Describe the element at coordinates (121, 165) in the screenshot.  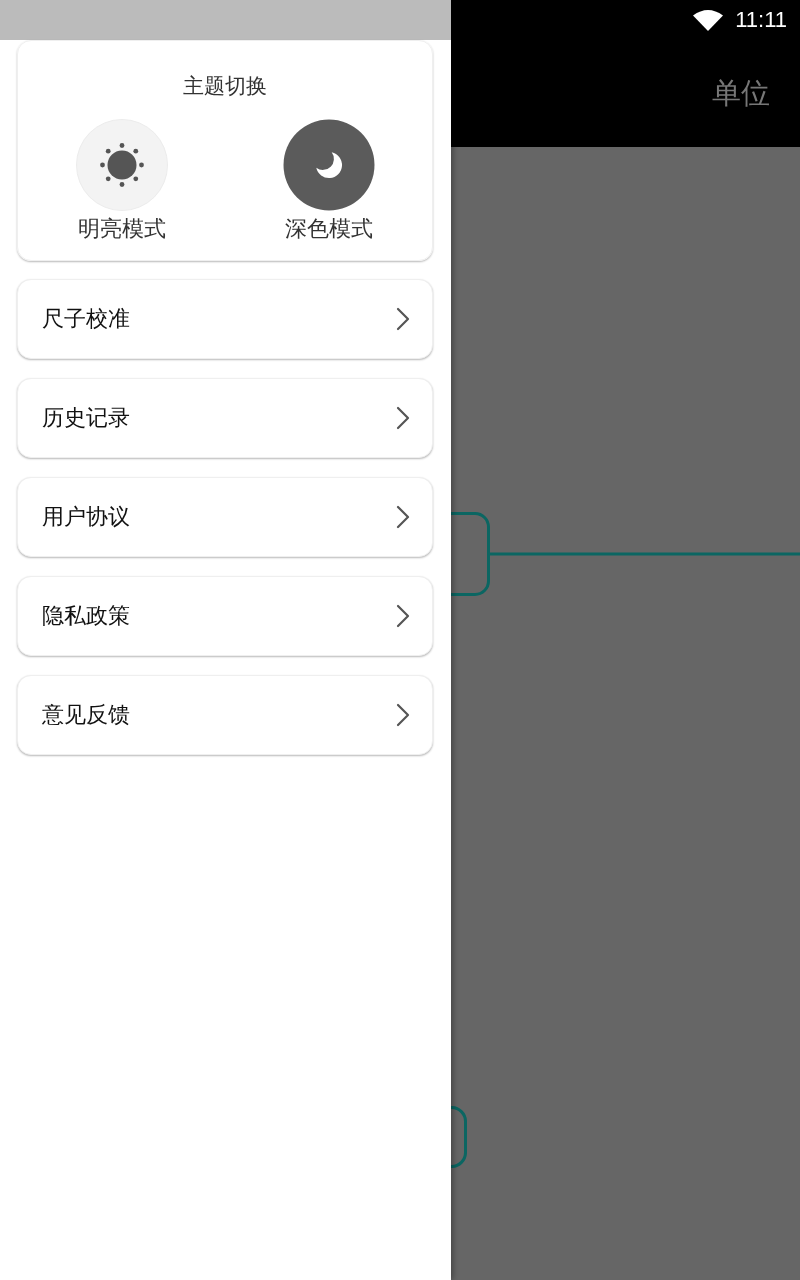
I see `sun-icon` at that location.